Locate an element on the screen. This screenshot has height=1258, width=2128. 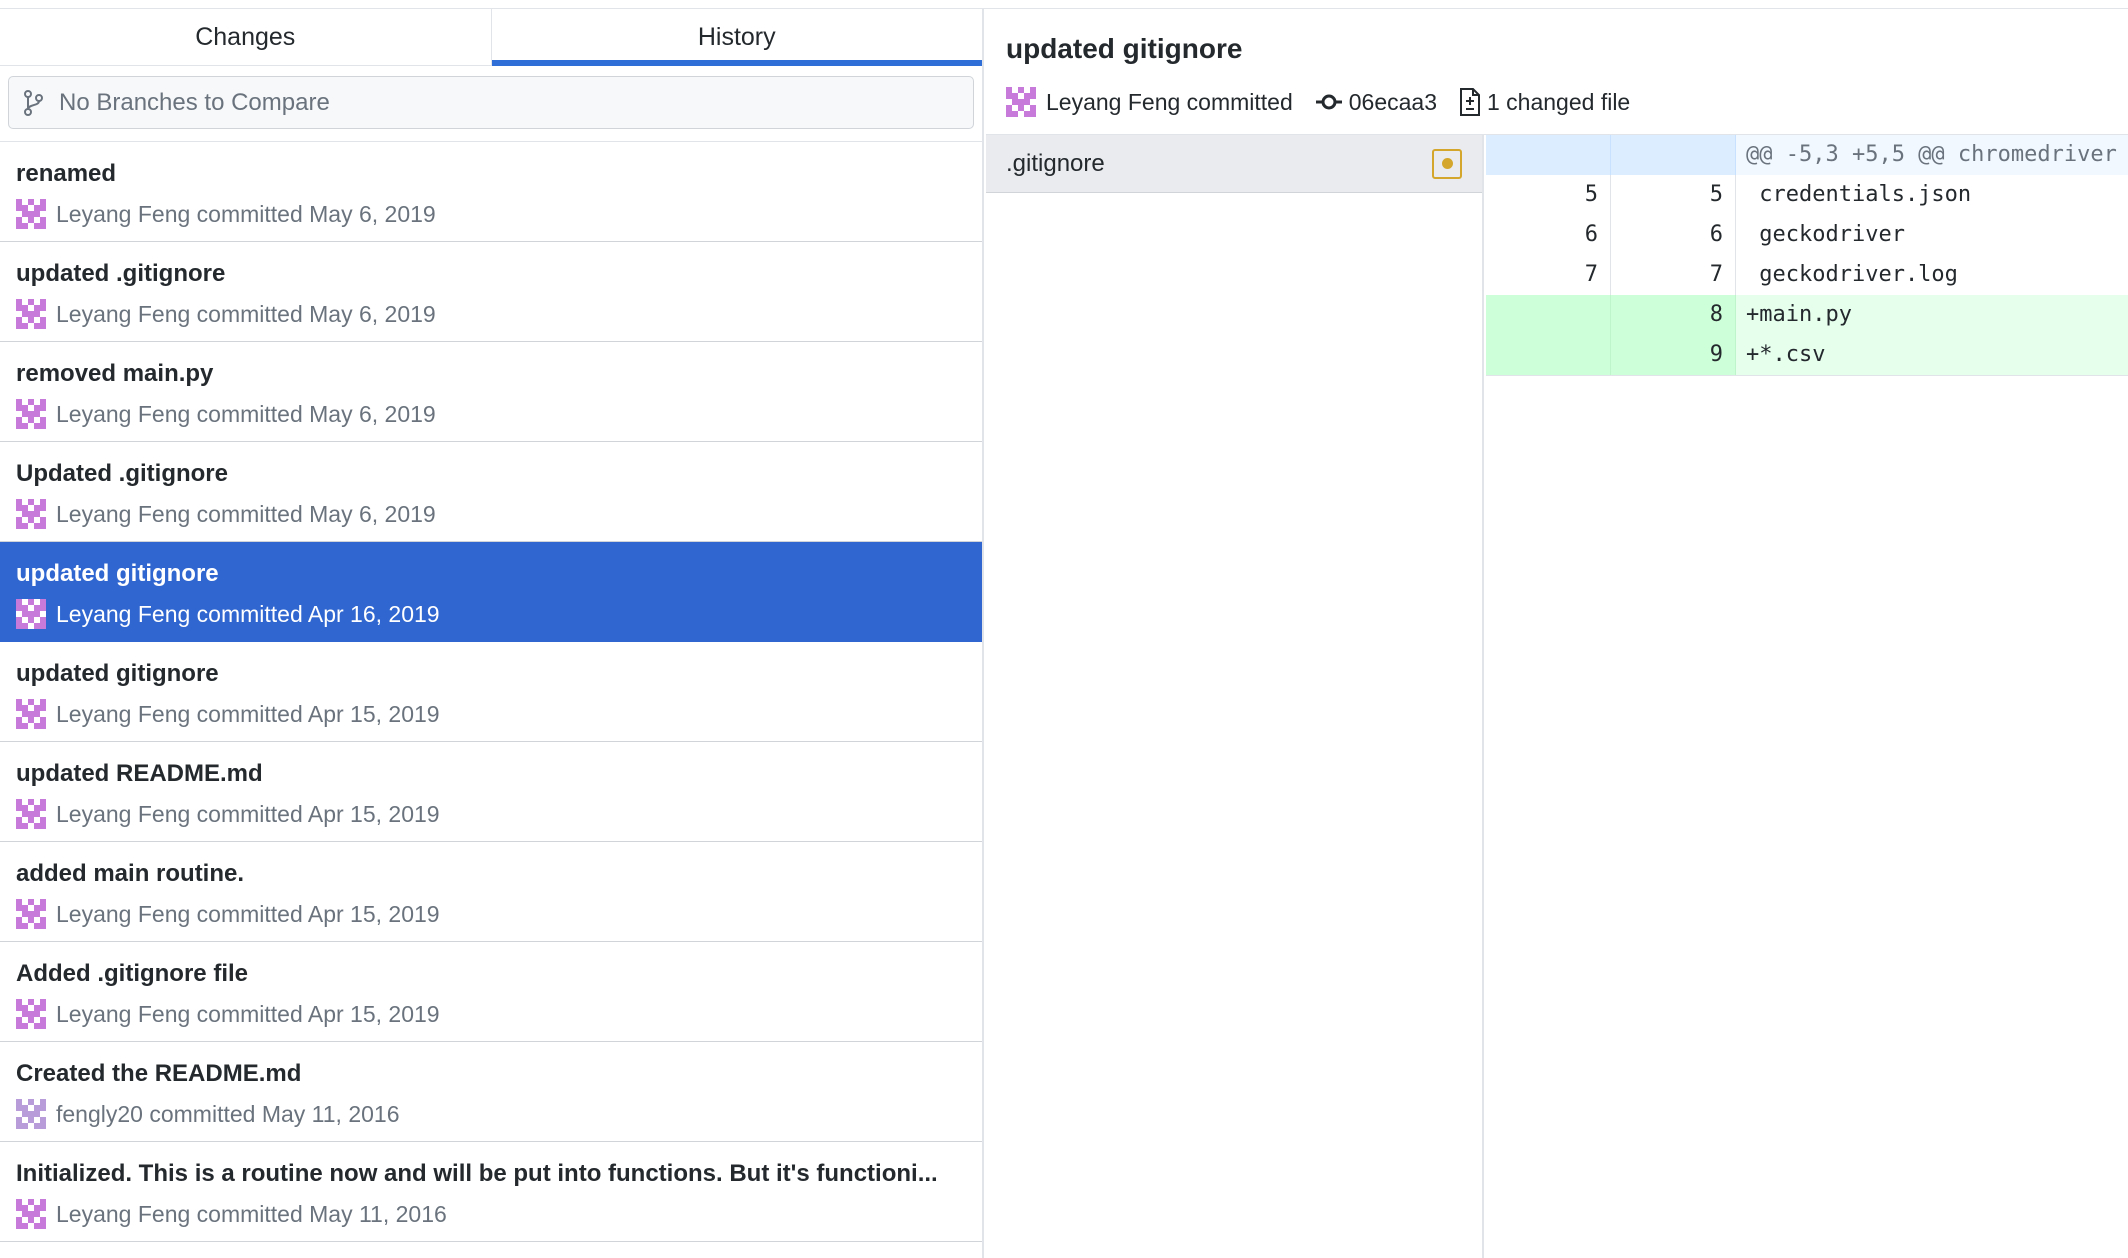
tab-changes: Changes is located at coordinates (245, 37).